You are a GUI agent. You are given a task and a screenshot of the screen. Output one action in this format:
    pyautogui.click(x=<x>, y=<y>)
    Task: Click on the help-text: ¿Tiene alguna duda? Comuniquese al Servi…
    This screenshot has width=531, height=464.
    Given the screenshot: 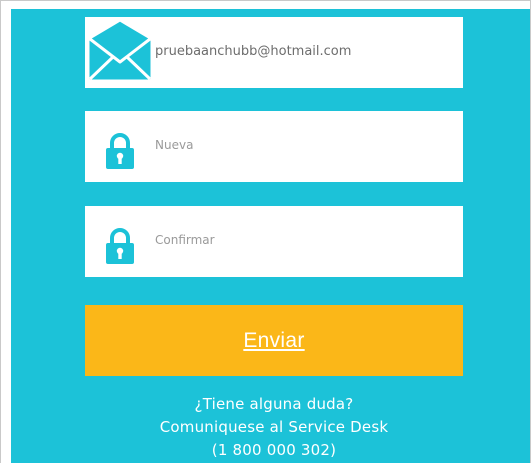 What is the action you would take?
    pyautogui.click(x=274, y=427)
    